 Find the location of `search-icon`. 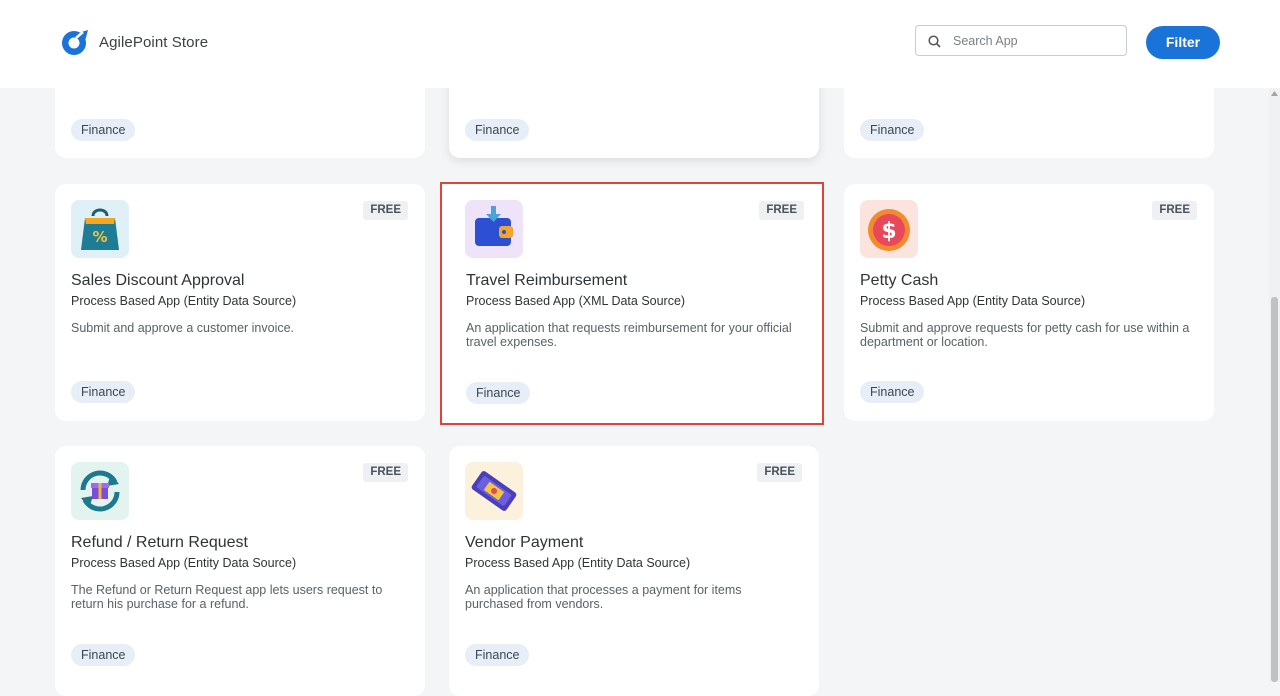

search-icon is located at coordinates (934, 41).